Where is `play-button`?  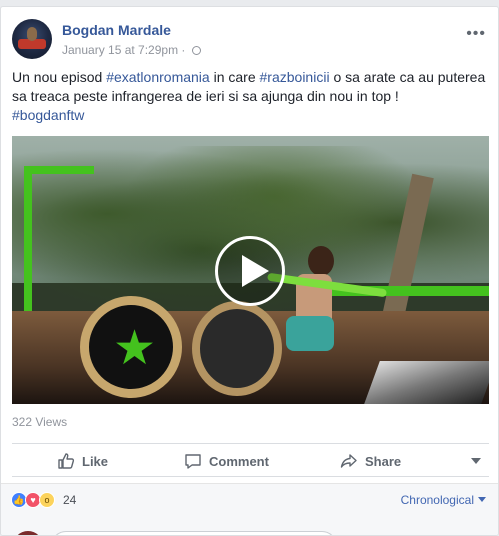 play-button is located at coordinates (250, 271).